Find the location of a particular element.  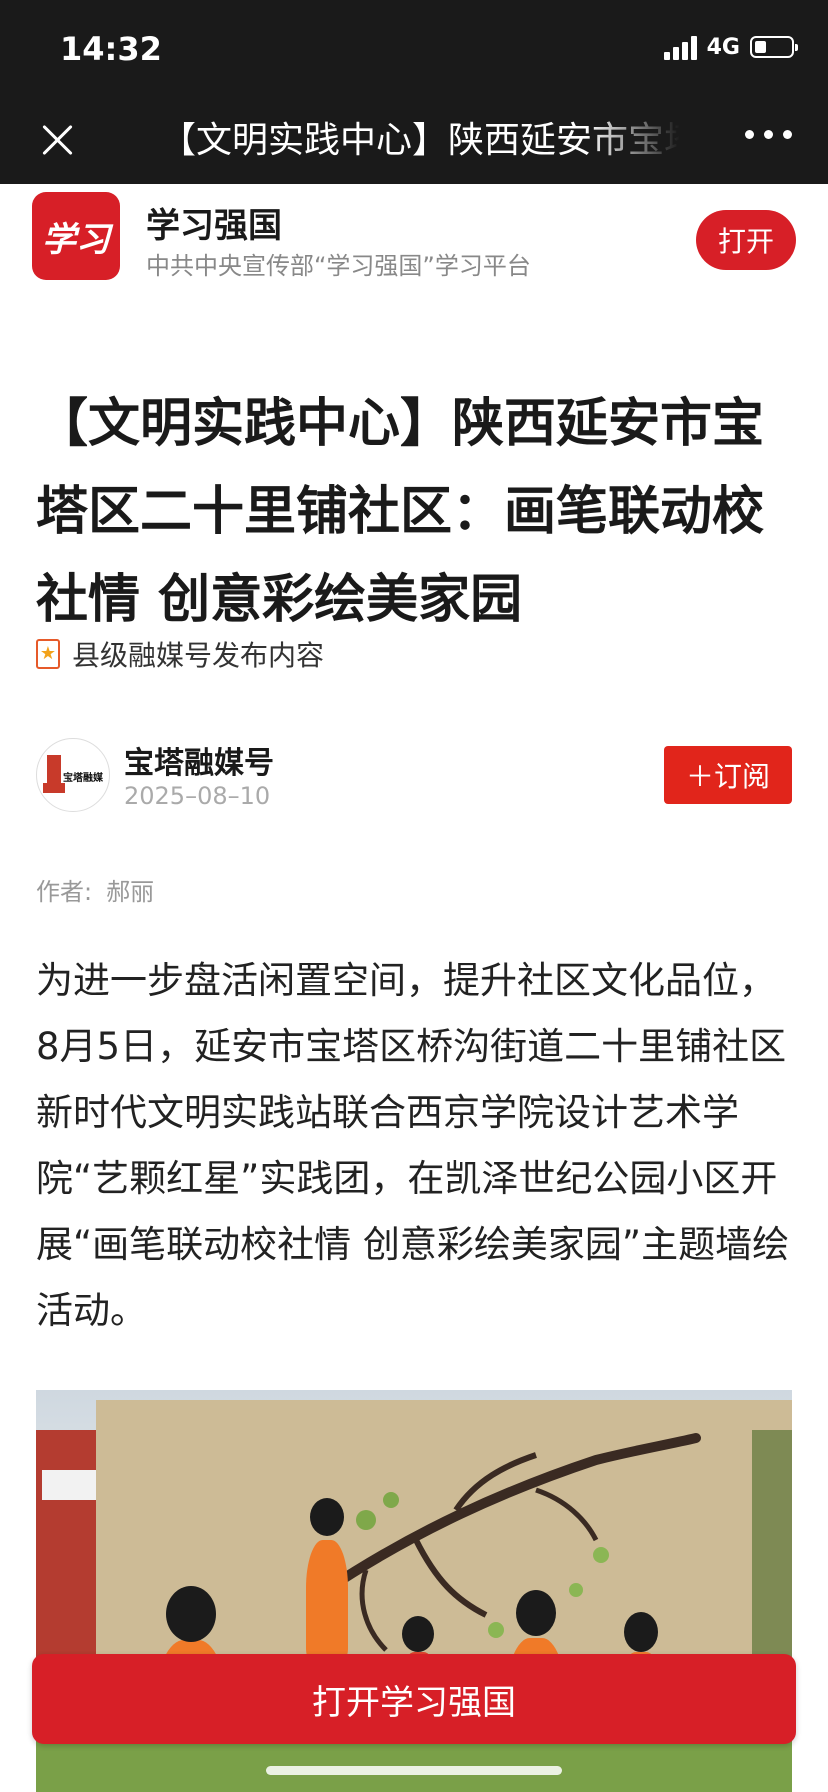

close-icon is located at coordinates (58, 140).